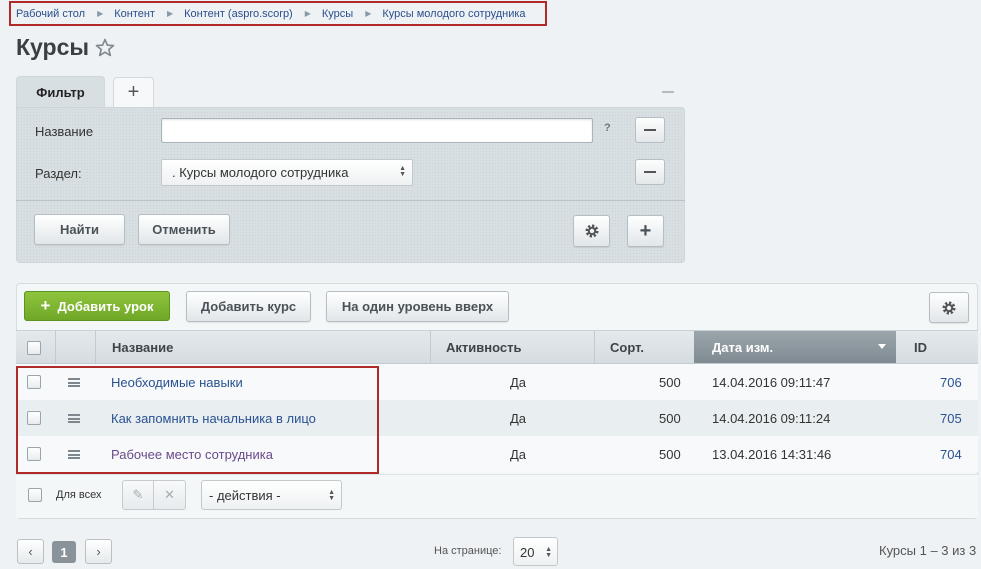  I want to click on for-all-checkbox, so click(35, 495).